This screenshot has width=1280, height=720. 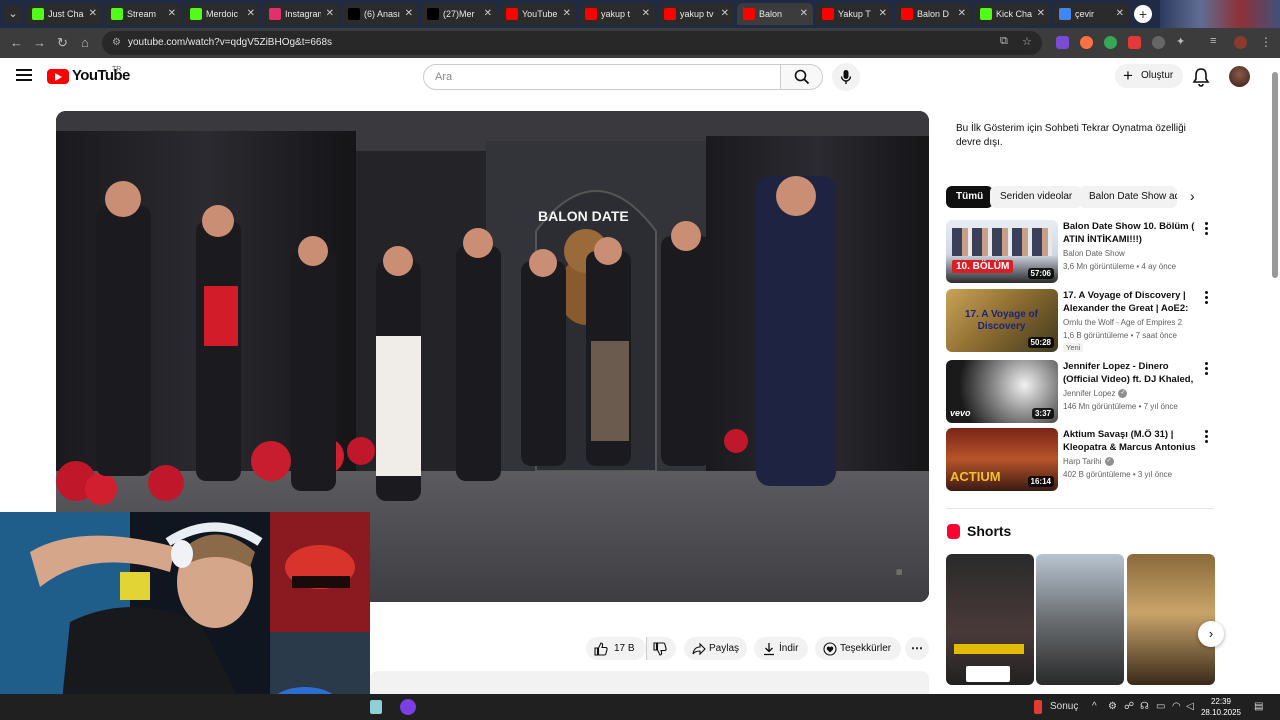 What do you see at coordinates (1002, 251) in the screenshot?
I see `video-thumbnail: 10. BÖLÜM 57:06` at bounding box center [1002, 251].